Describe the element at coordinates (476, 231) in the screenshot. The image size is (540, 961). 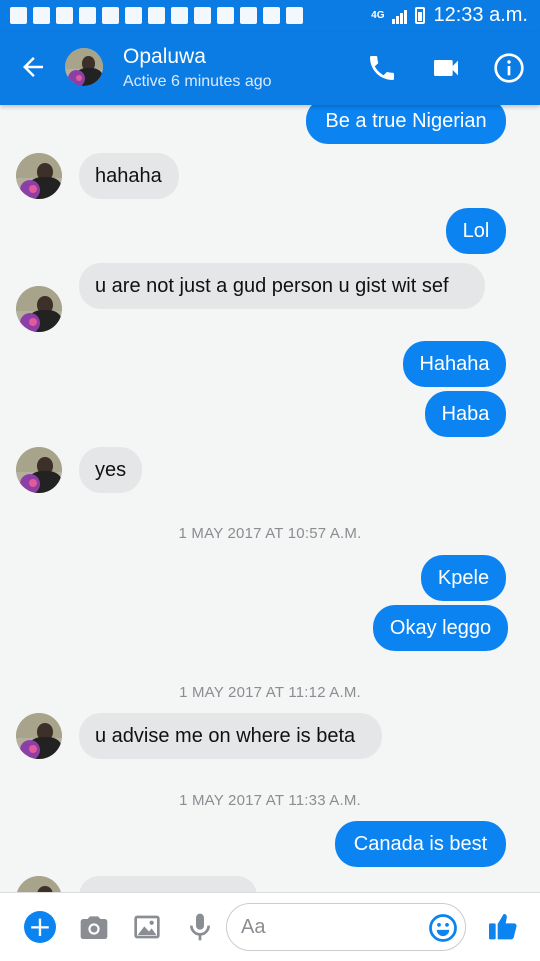
I see `outgoing-message: Lol` at that location.